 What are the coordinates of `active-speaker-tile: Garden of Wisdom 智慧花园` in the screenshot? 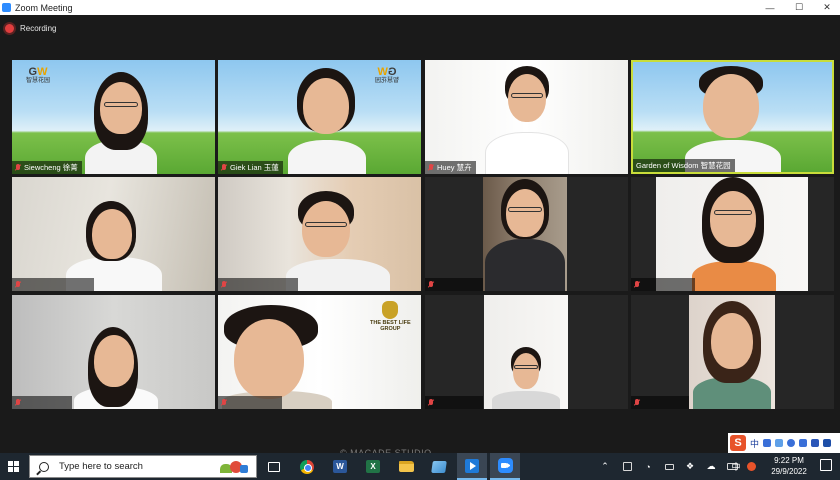 It's located at (732, 117).